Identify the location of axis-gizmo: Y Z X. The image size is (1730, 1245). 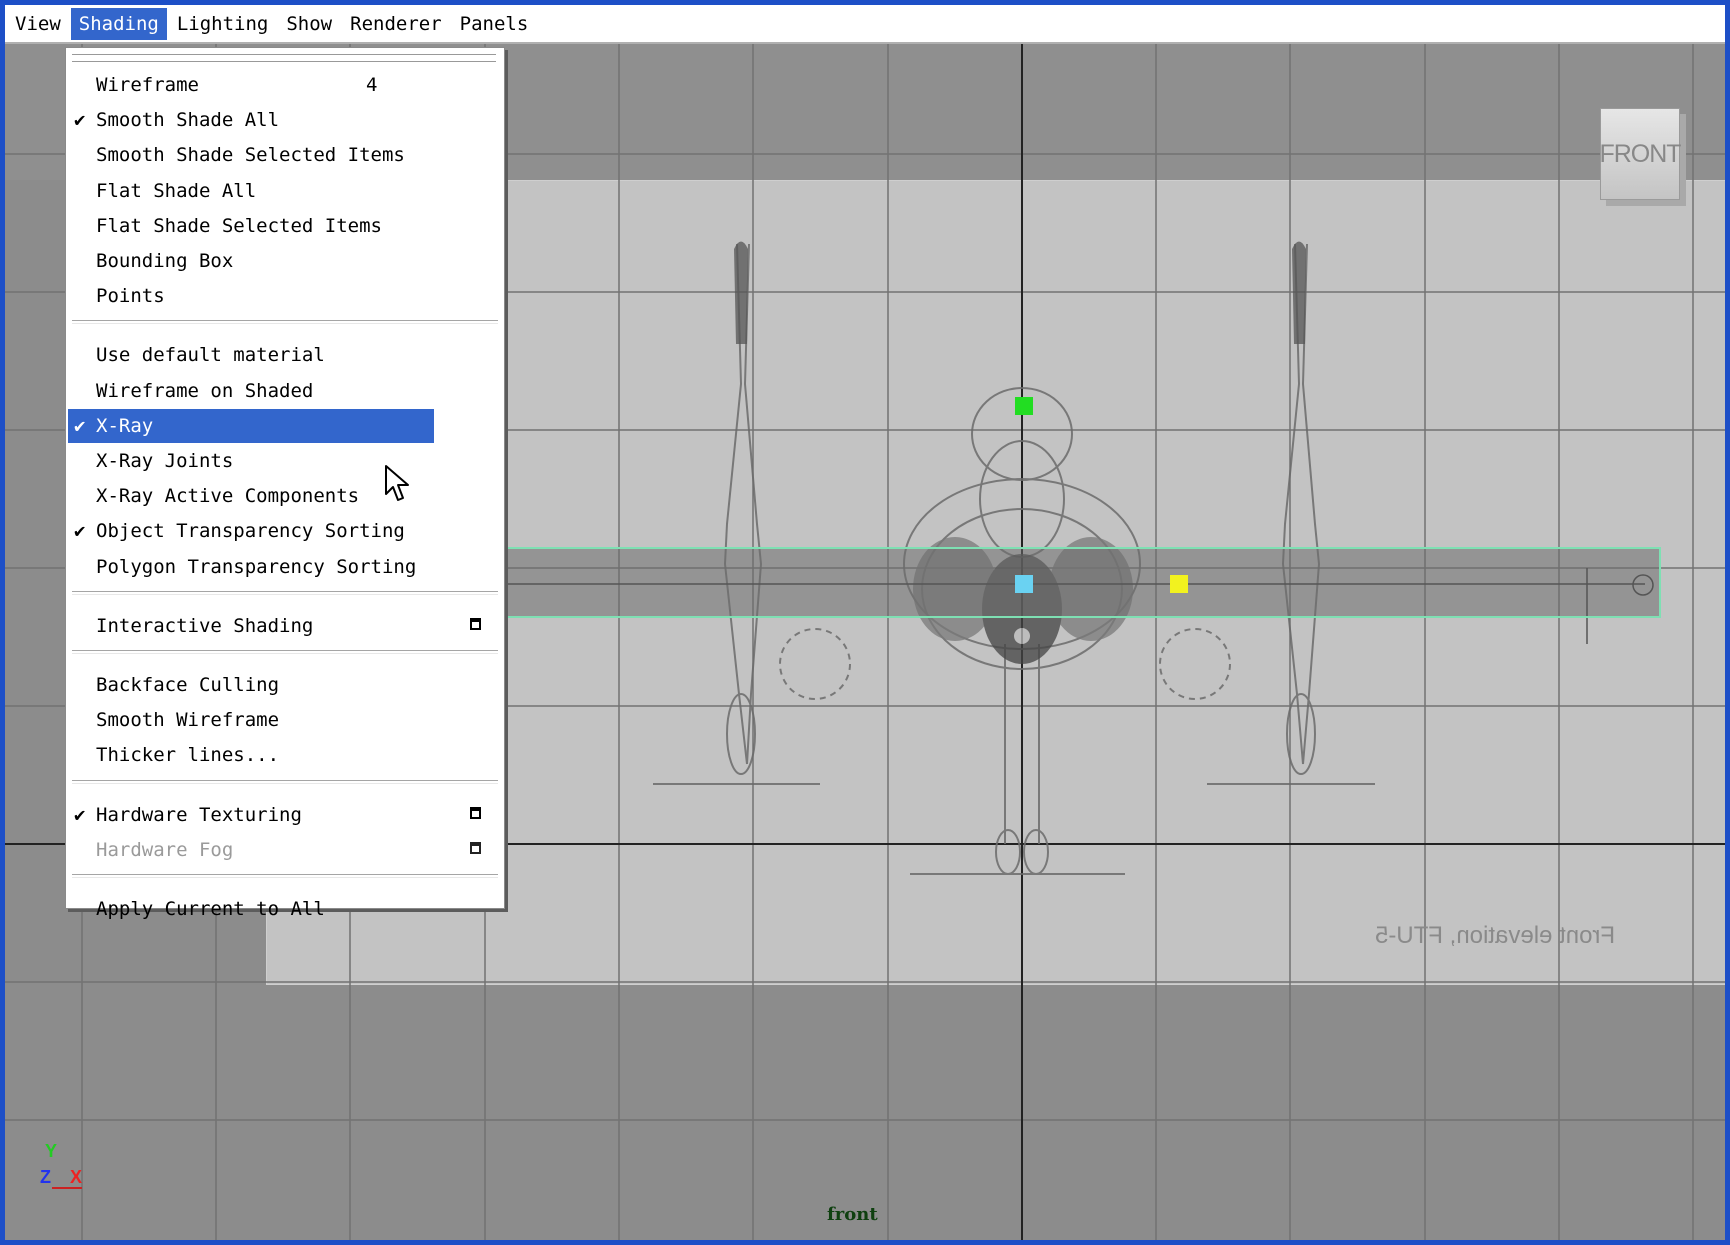
(70, 1176).